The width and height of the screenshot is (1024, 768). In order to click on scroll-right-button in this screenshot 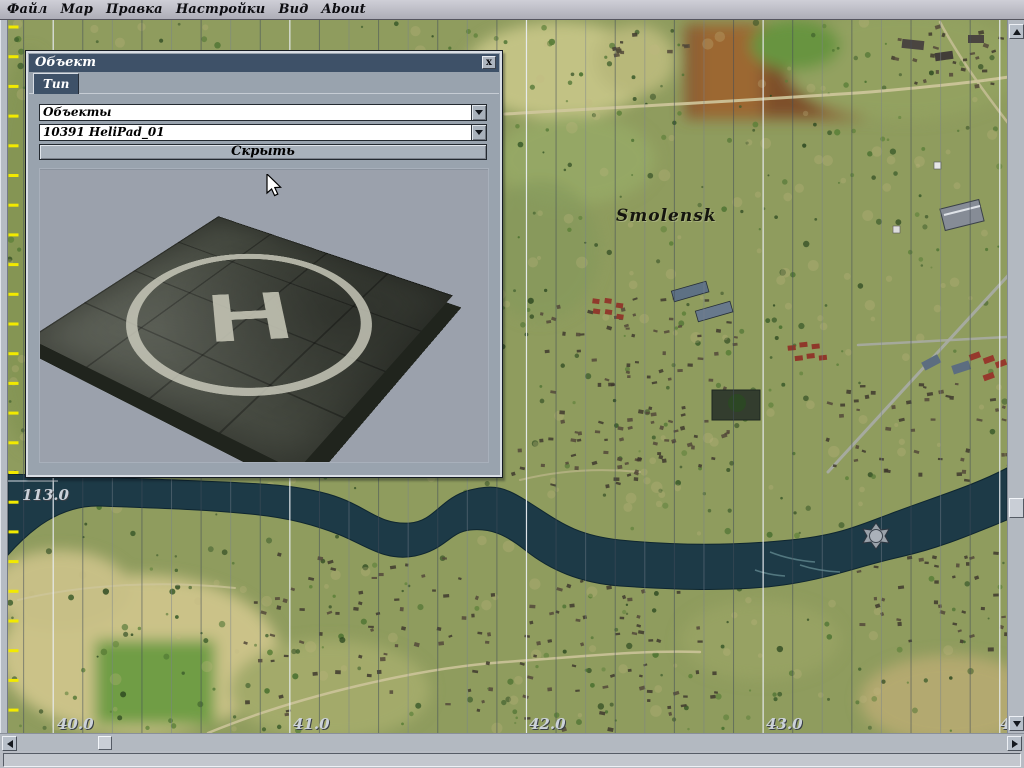, I will do `click(1014, 743)`.